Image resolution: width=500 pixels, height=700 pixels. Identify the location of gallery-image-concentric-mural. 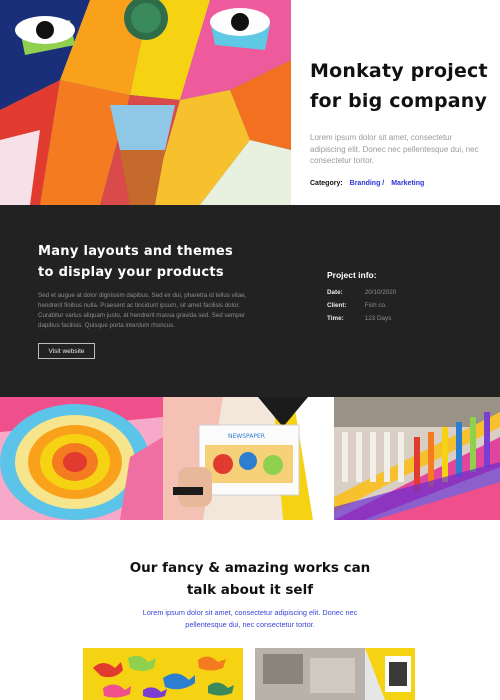
(81, 458).